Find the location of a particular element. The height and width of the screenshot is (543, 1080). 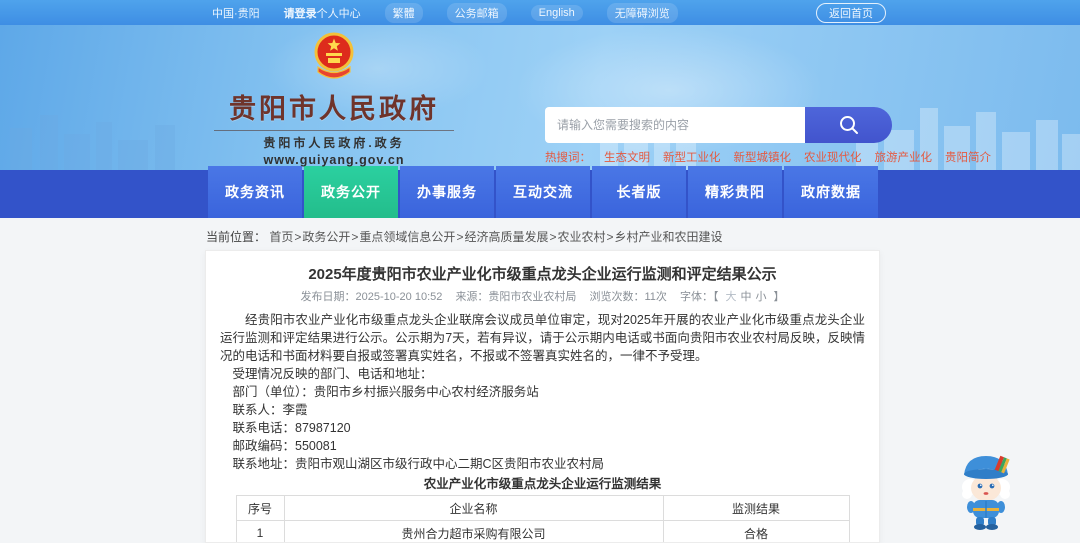

login-profile-links: 请登录个人中心 is located at coordinates (322, 13).